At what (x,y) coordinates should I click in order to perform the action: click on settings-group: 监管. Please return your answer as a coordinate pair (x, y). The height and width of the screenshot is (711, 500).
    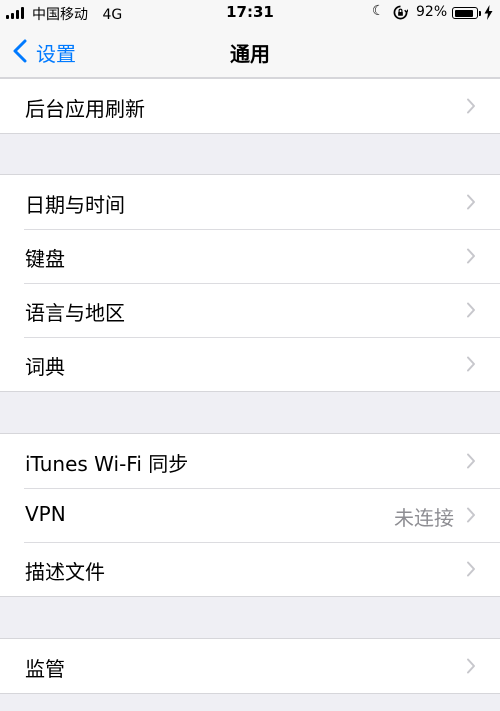
    Looking at the image, I should click on (250, 666).